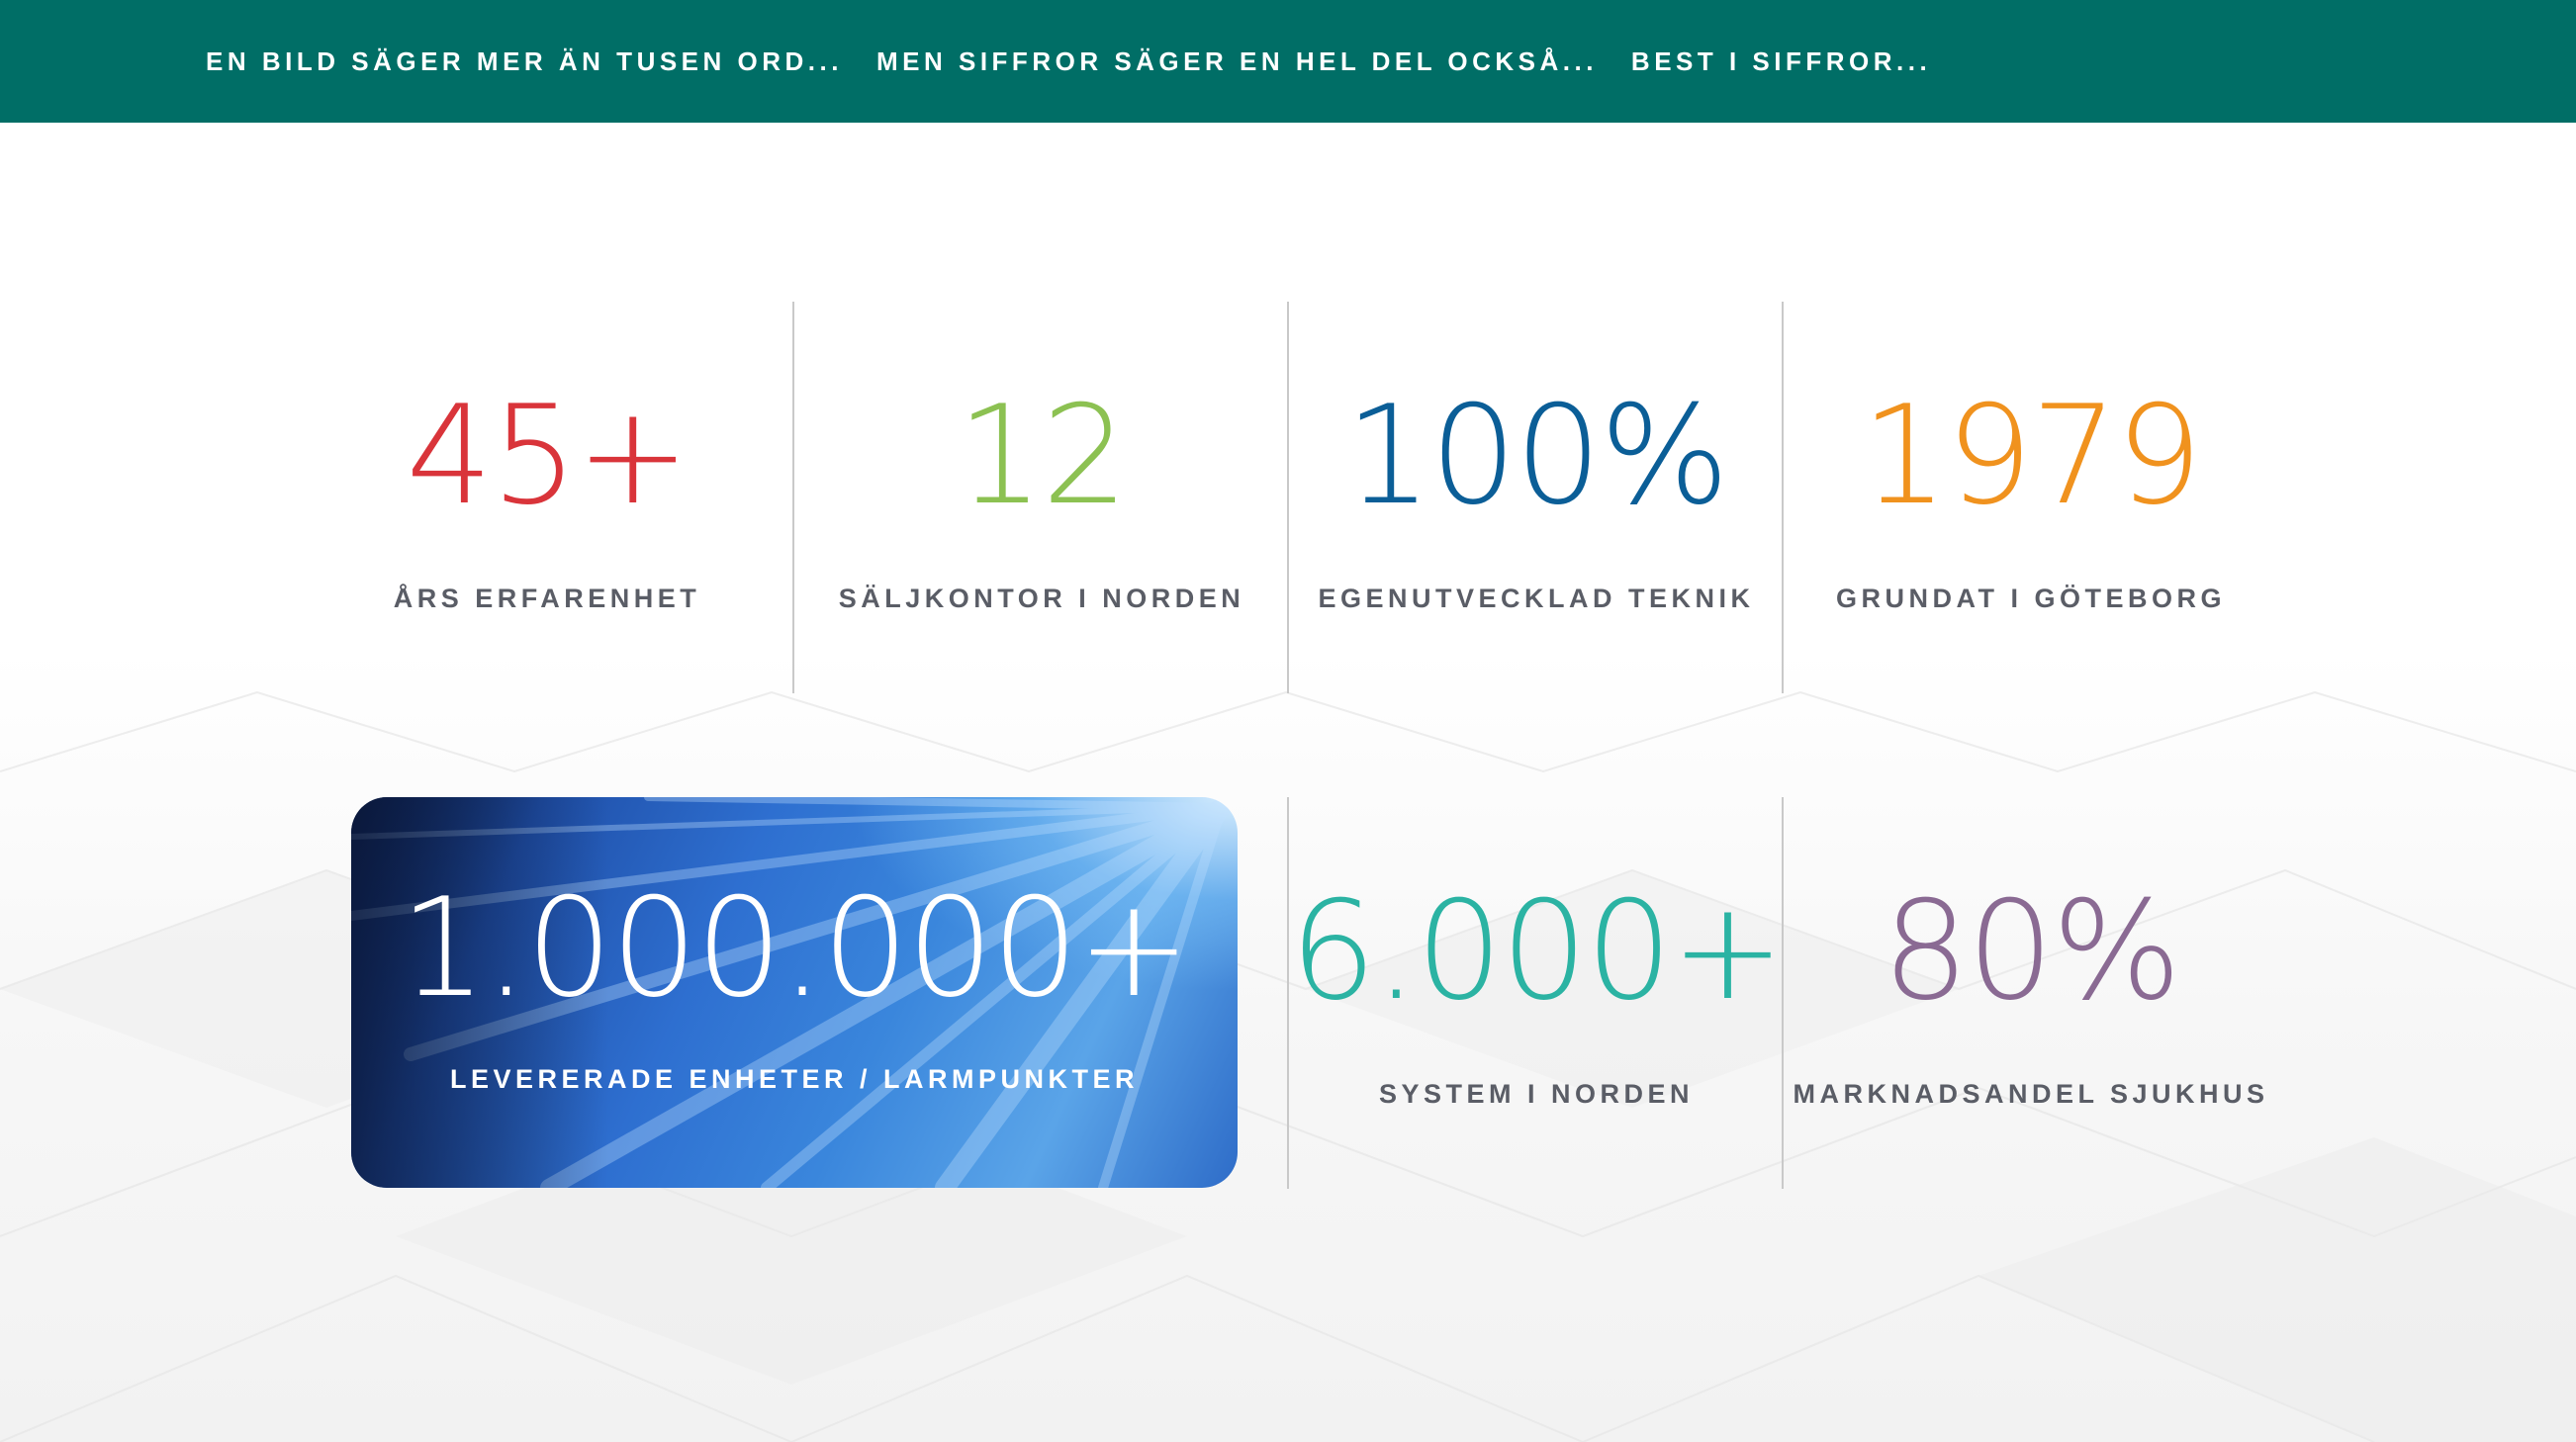 This screenshot has height=1442, width=2576. I want to click on feature-value: 1.000.000+, so click(796, 948).